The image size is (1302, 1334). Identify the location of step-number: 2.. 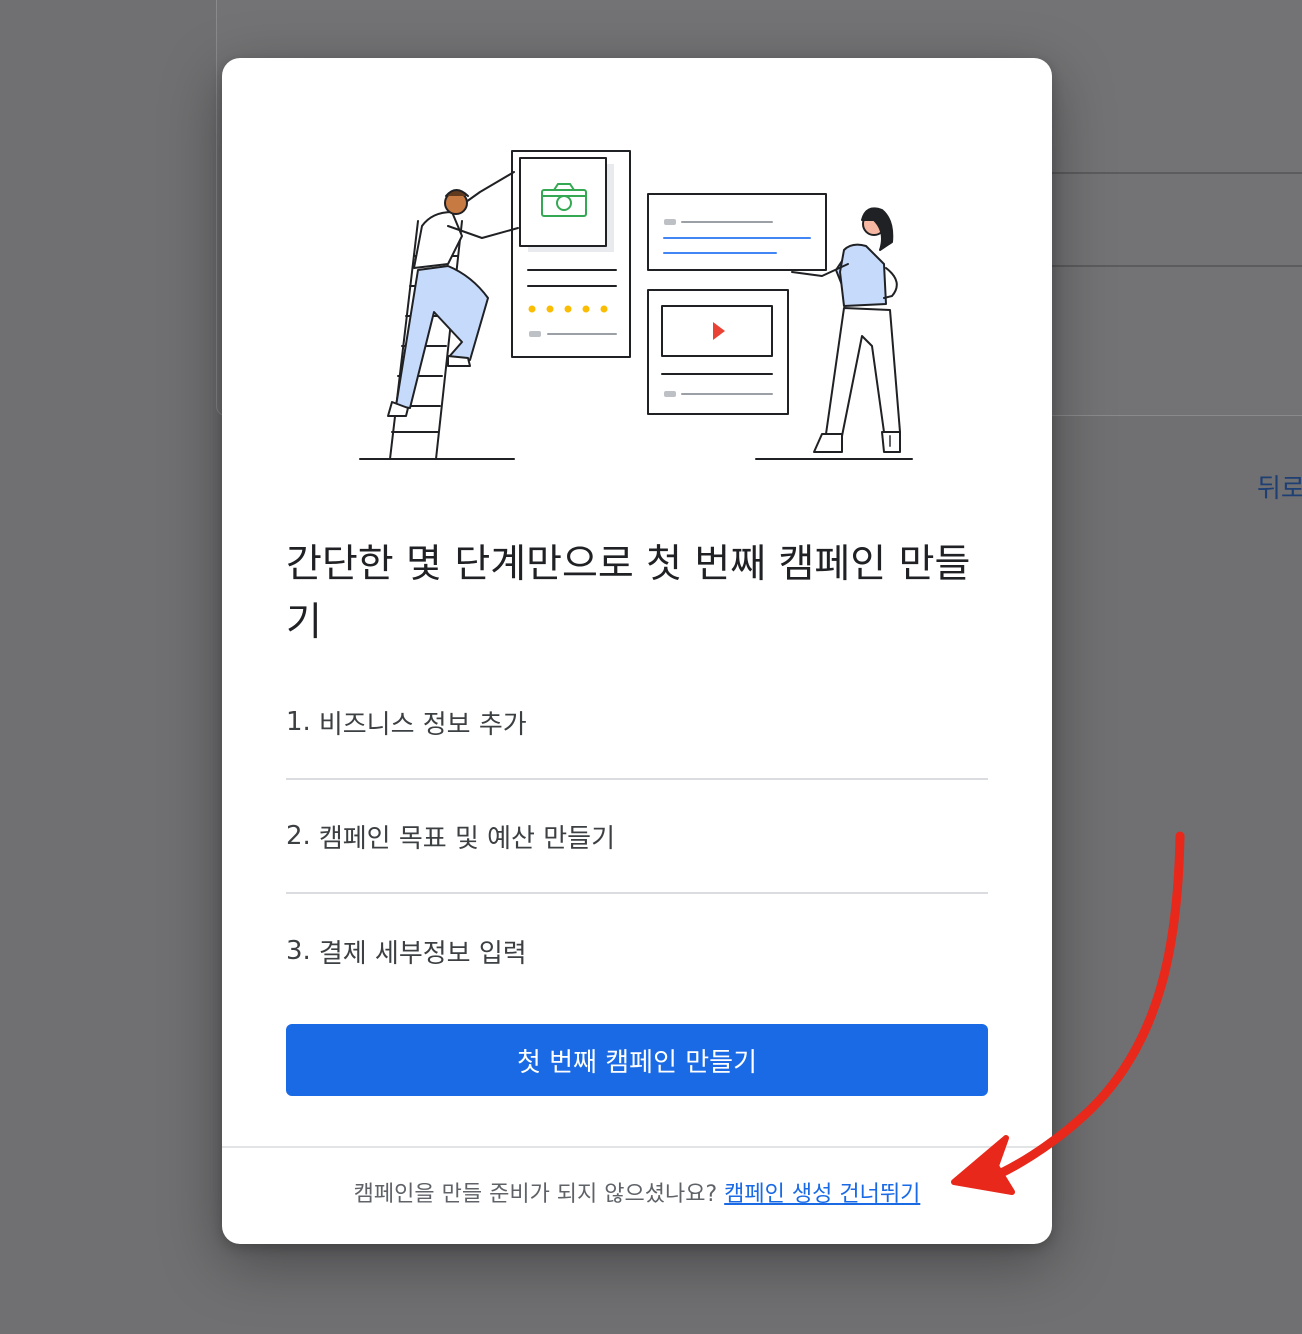
(298, 836).